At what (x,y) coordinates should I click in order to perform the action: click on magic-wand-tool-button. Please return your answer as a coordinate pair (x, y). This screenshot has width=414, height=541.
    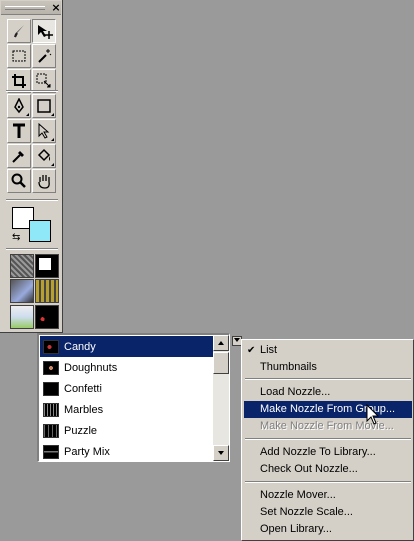
    Looking at the image, I should click on (44, 56).